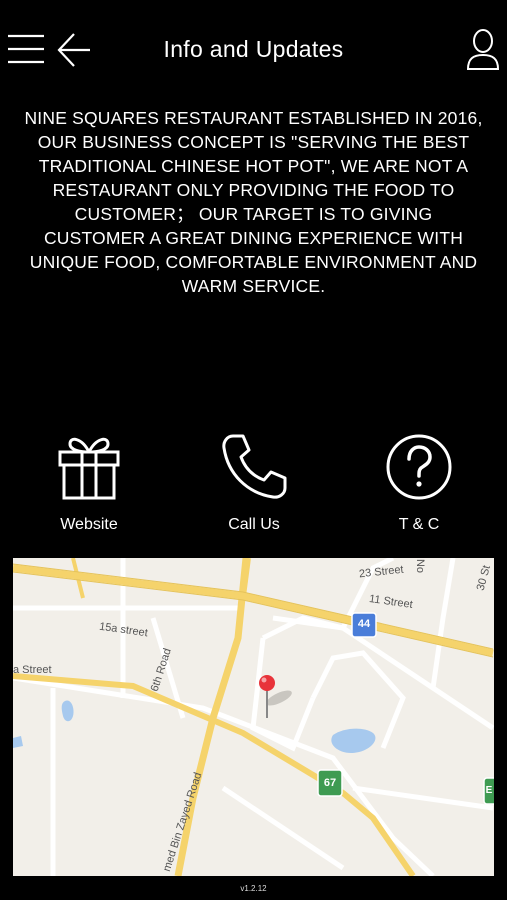 The height and width of the screenshot is (900, 507). What do you see at coordinates (330, 783) in the screenshot?
I see `route-67-shield: 67` at bounding box center [330, 783].